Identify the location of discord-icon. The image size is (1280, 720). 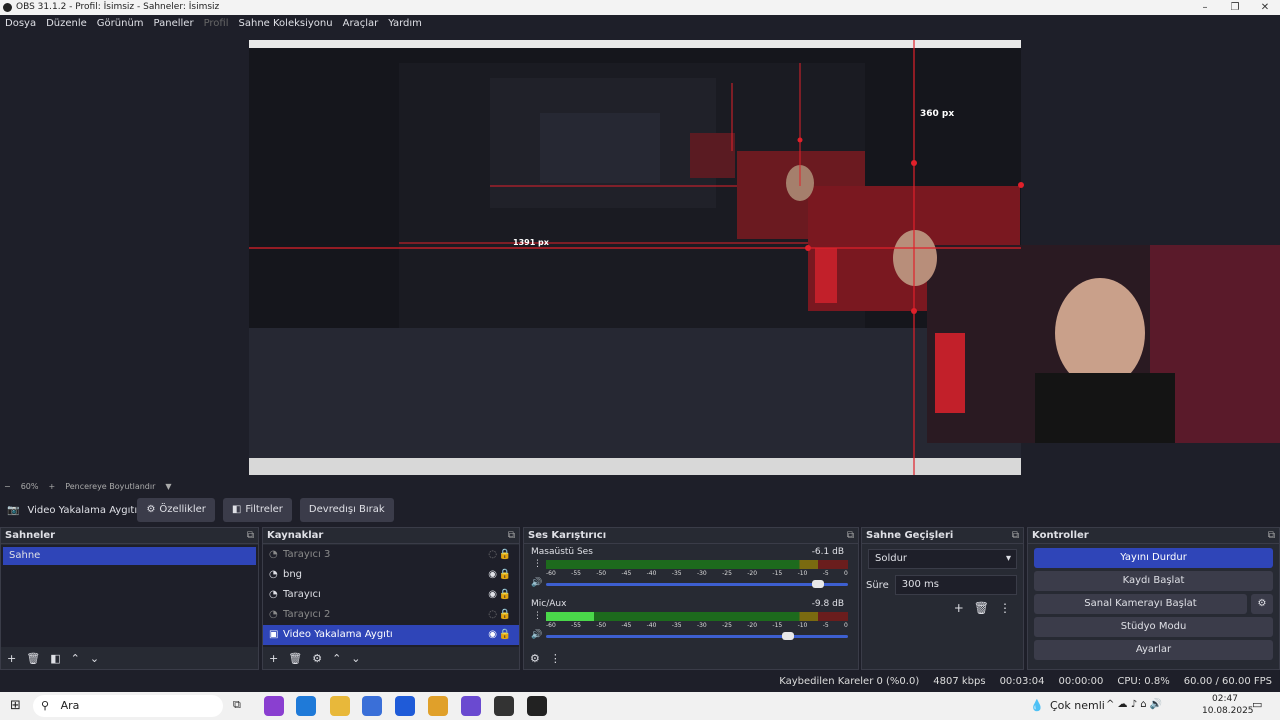
(471, 706).